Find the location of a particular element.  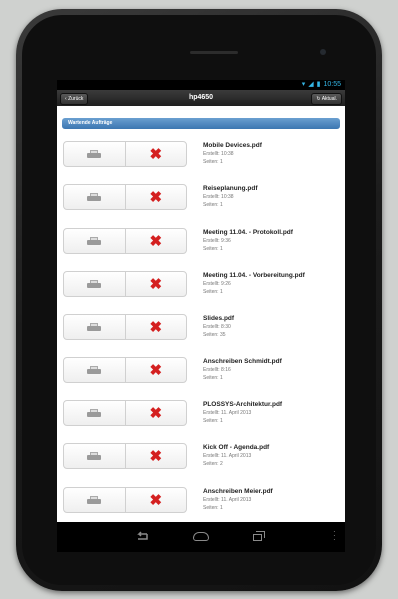

job-name: PLOSSYS-Architektur.pdf is located at coordinates (243, 404).